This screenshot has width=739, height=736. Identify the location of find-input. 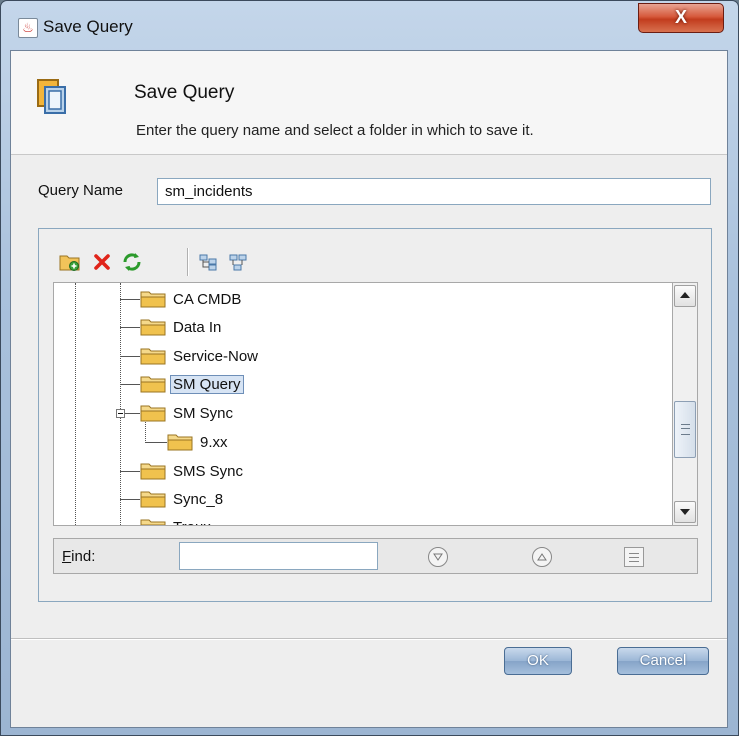
(278, 556).